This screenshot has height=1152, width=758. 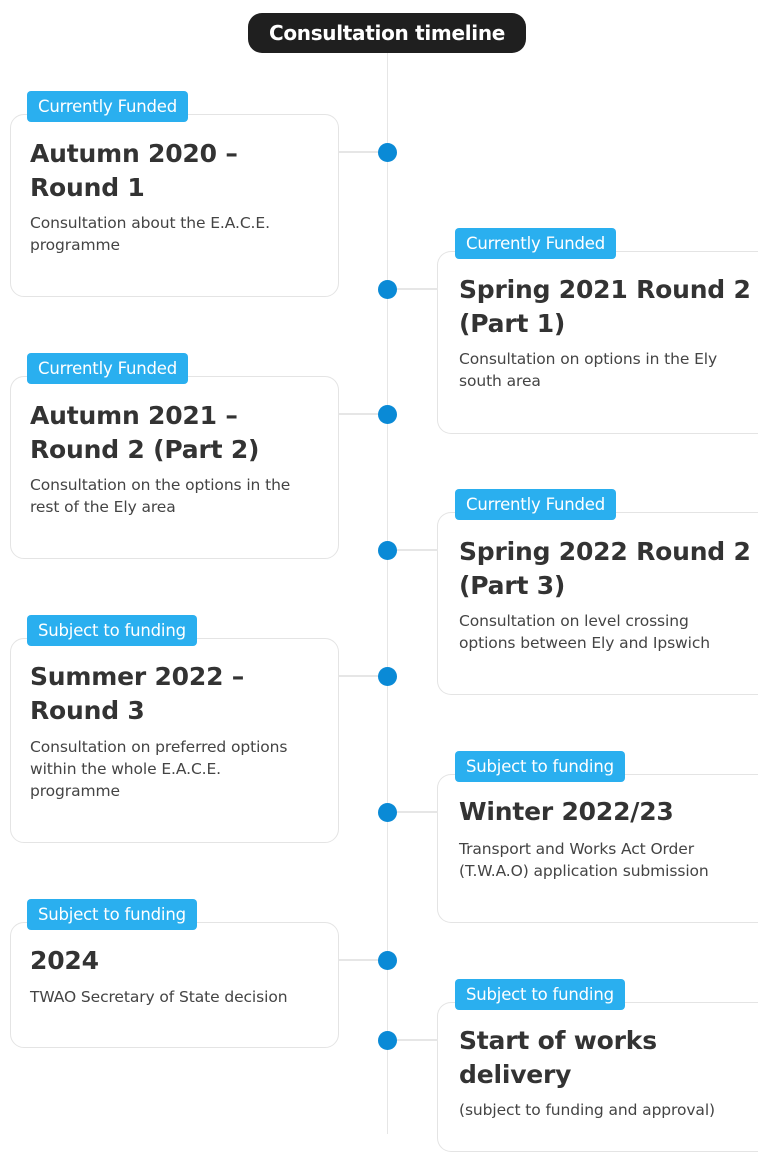 What do you see at coordinates (103, 507) in the screenshot?
I see `description-line: rest of the Ely area` at bounding box center [103, 507].